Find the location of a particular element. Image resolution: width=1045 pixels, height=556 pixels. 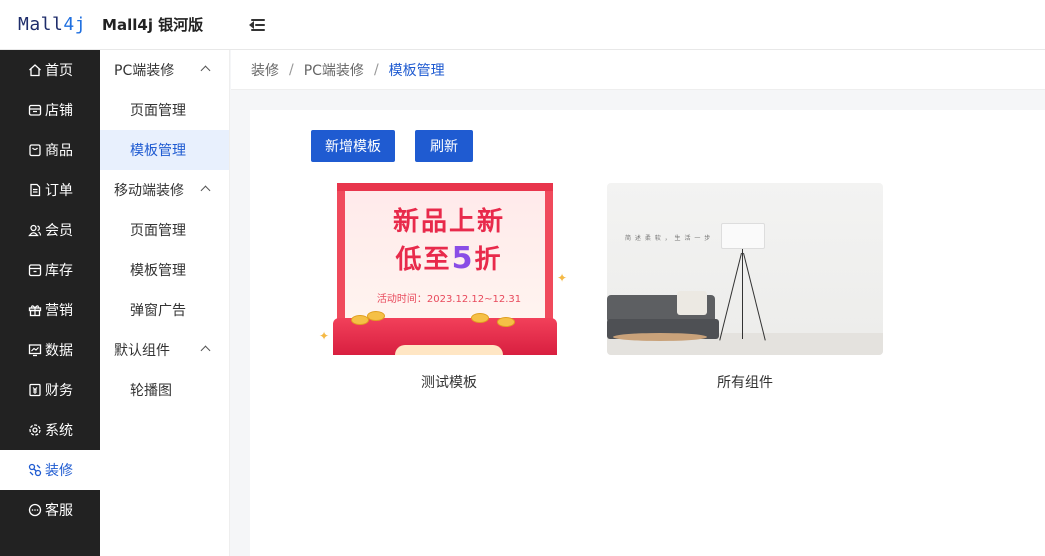

lamp-pole is located at coordinates (742, 294).